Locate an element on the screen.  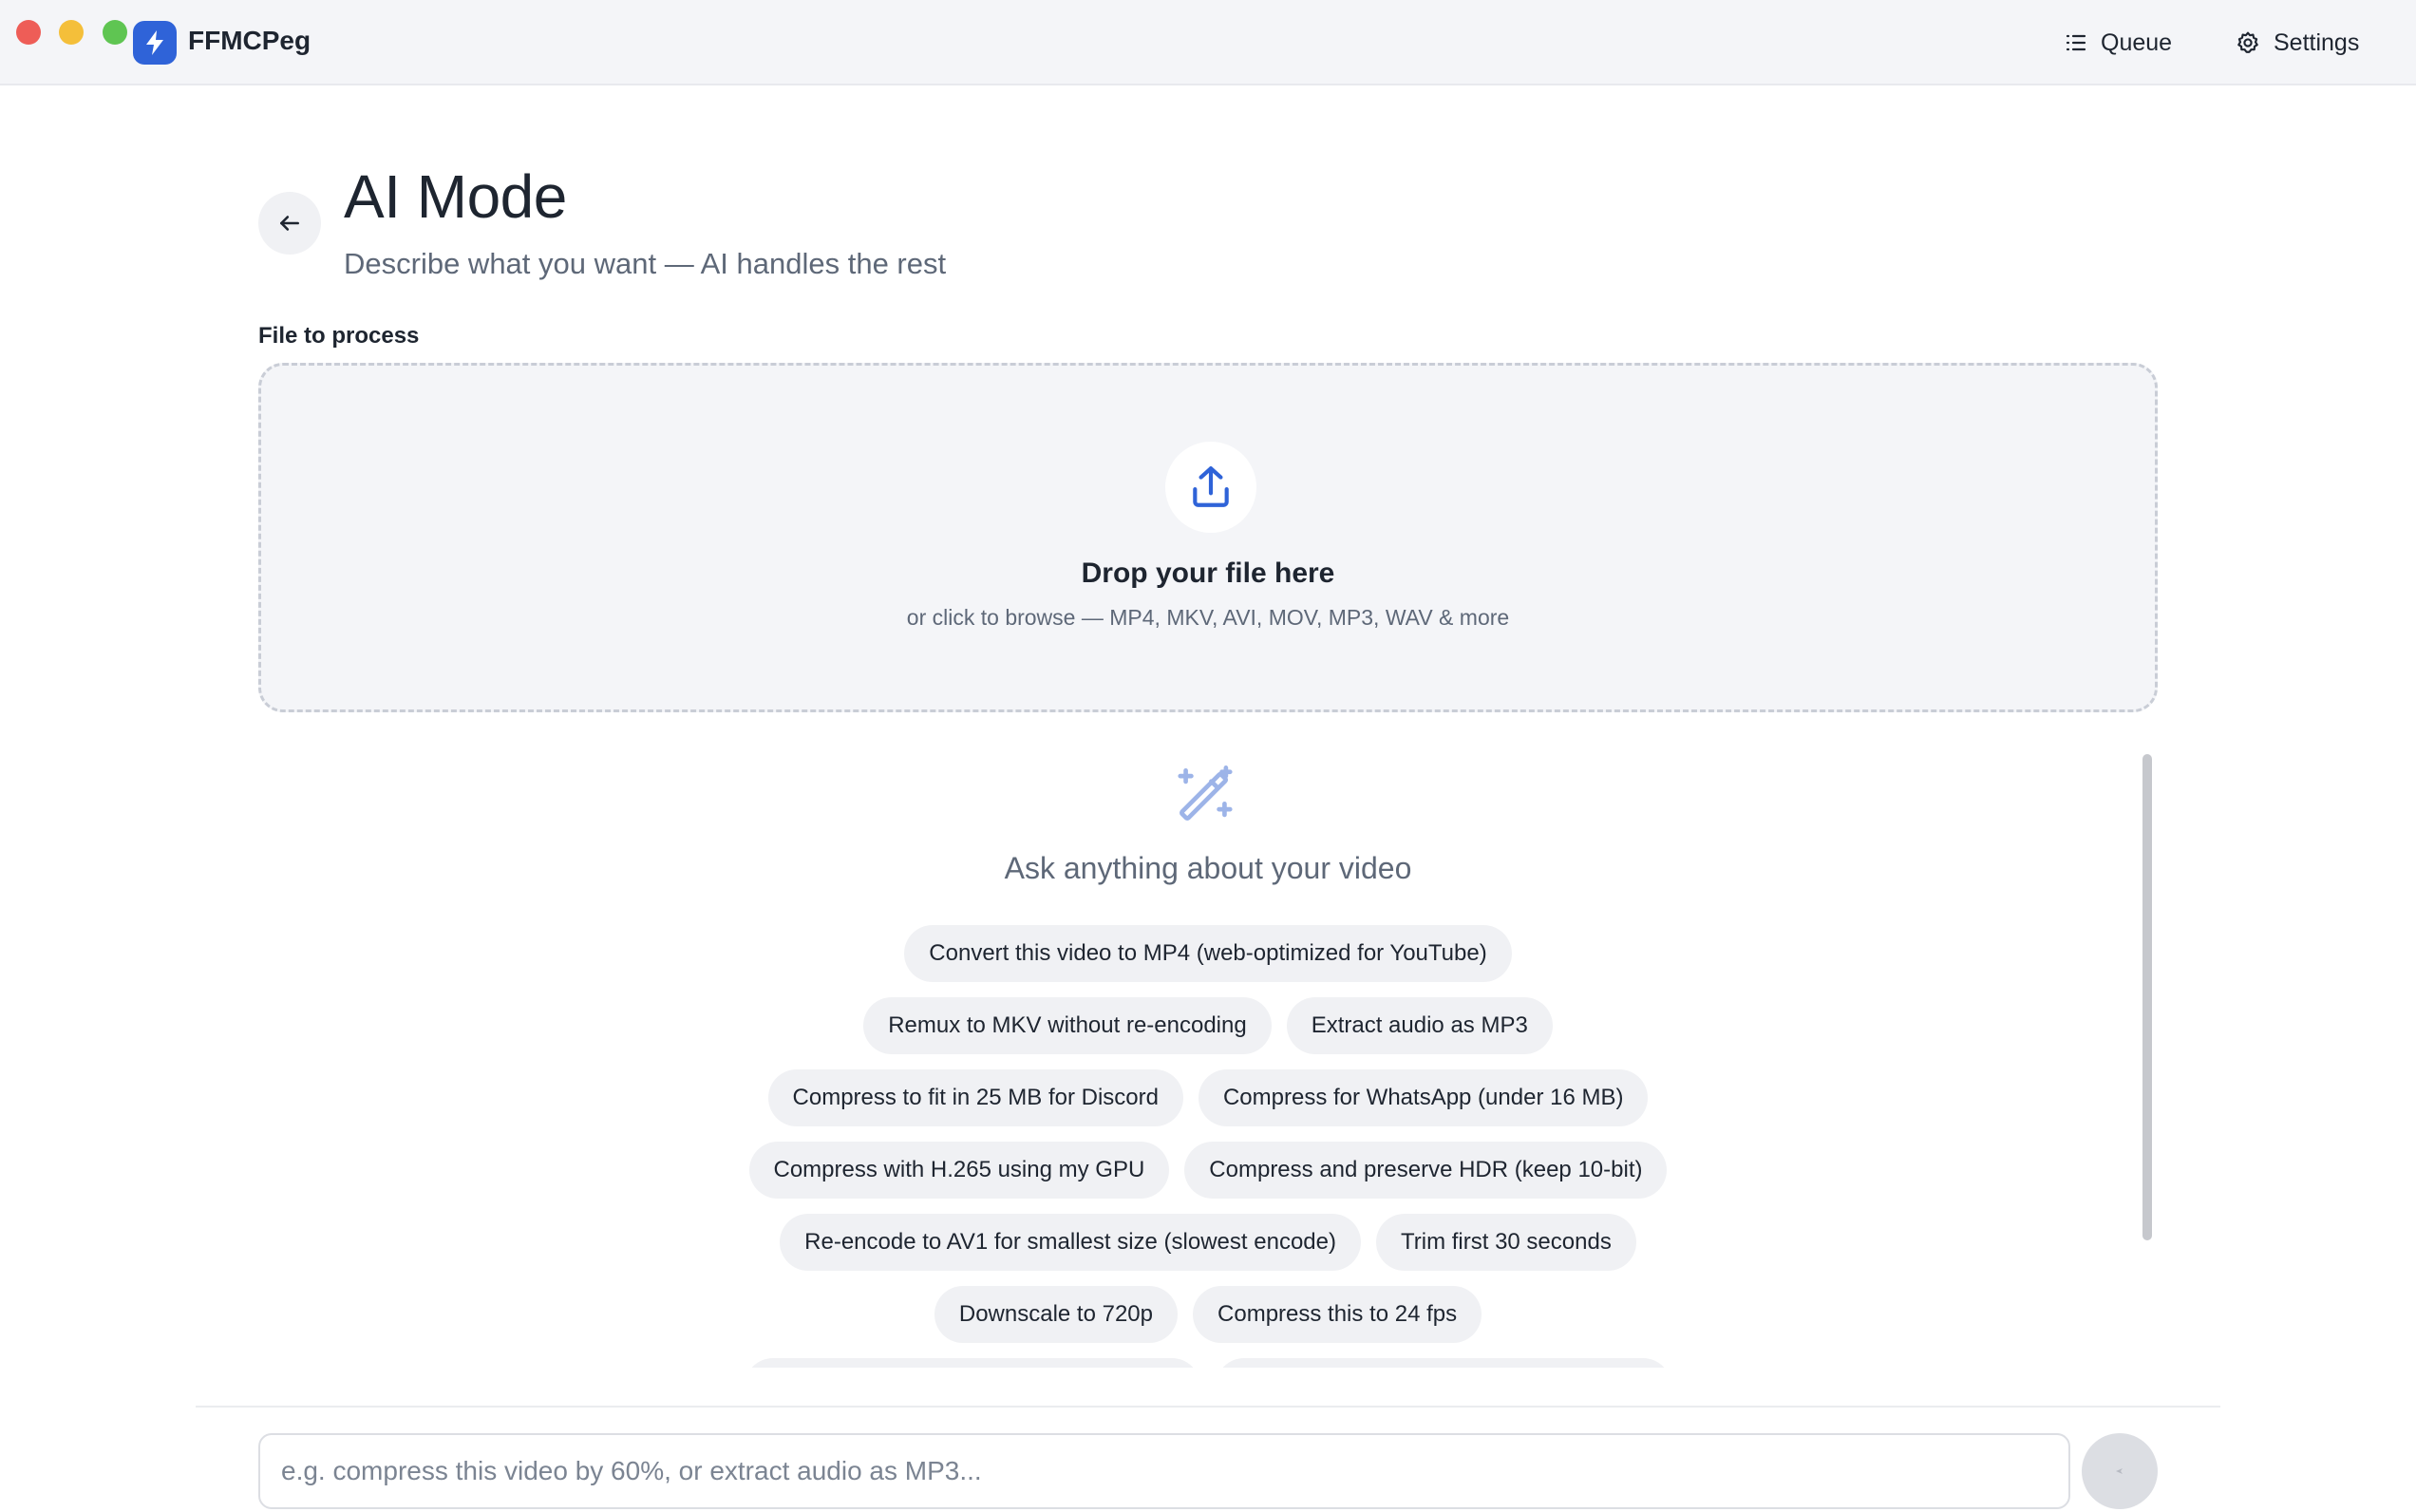
title-bar: FFMCPeg Queue Settings is located at coordinates (1208, 43).